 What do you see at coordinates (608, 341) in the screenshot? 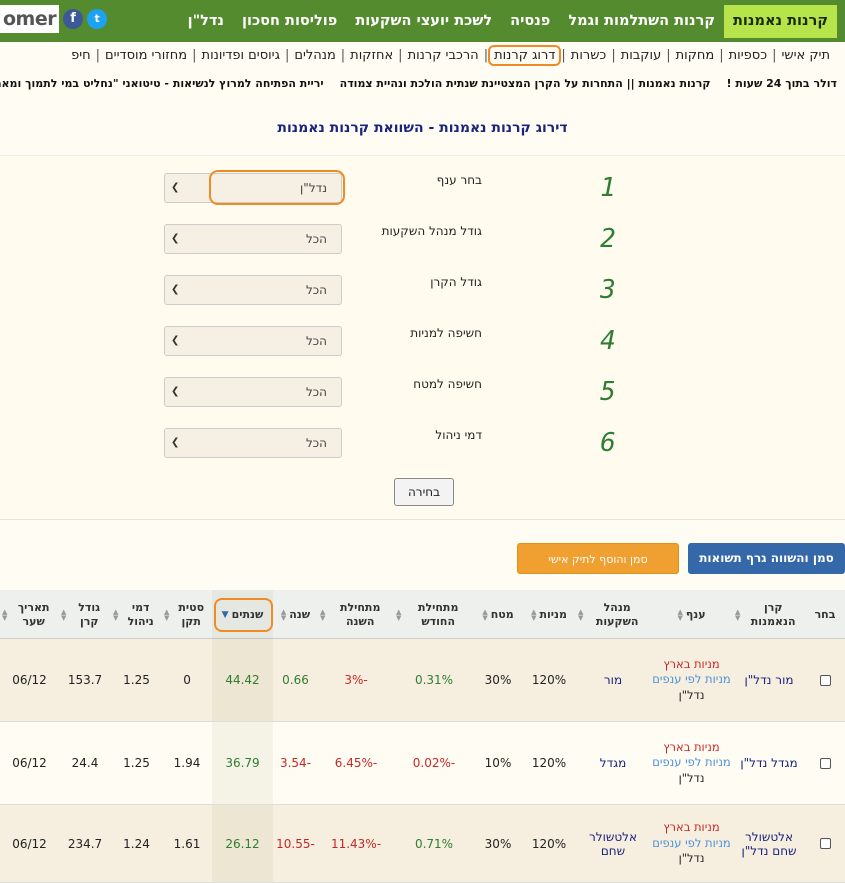
I see `step-number: 4` at bounding box center [608, 341].